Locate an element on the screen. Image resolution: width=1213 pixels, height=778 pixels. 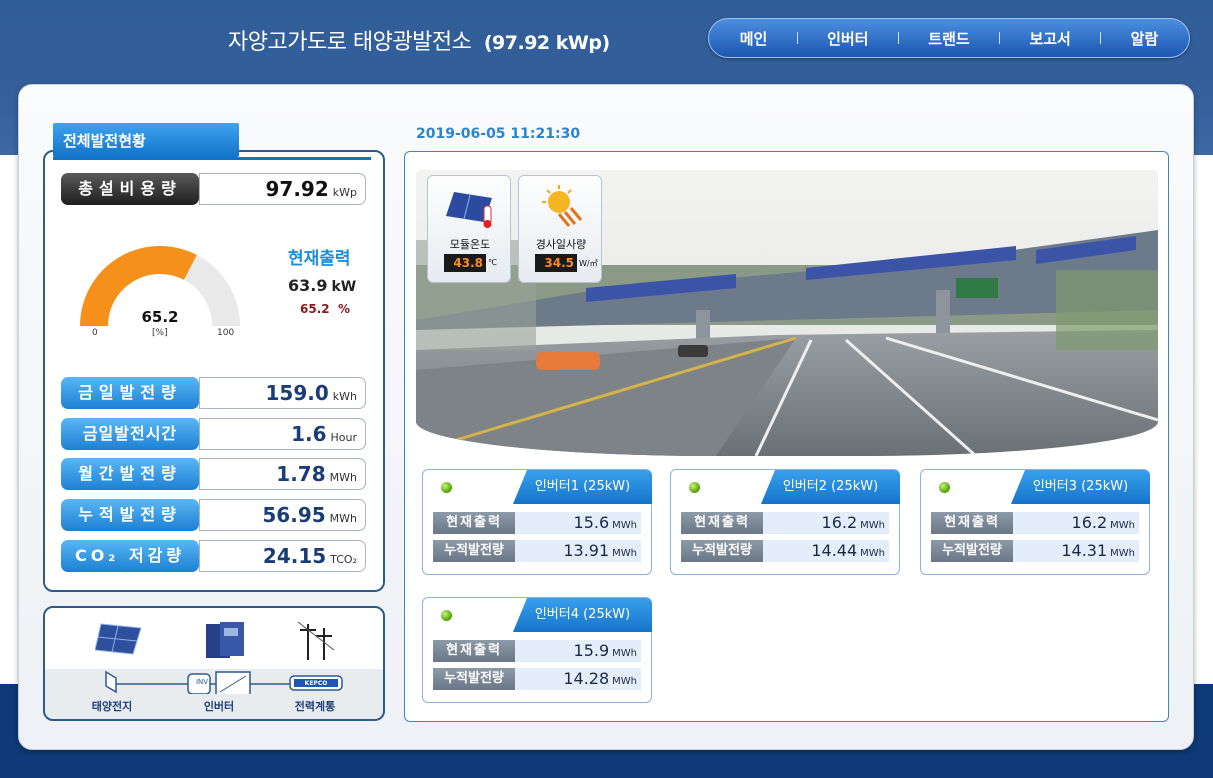
inverter-row: 누적발전량 14.31 MWh is located at coordinates (1035, 551).